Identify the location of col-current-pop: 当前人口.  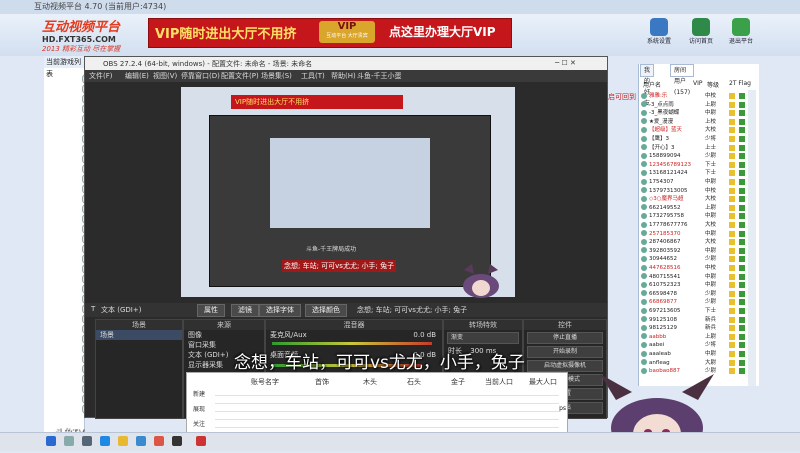
(499, 382).